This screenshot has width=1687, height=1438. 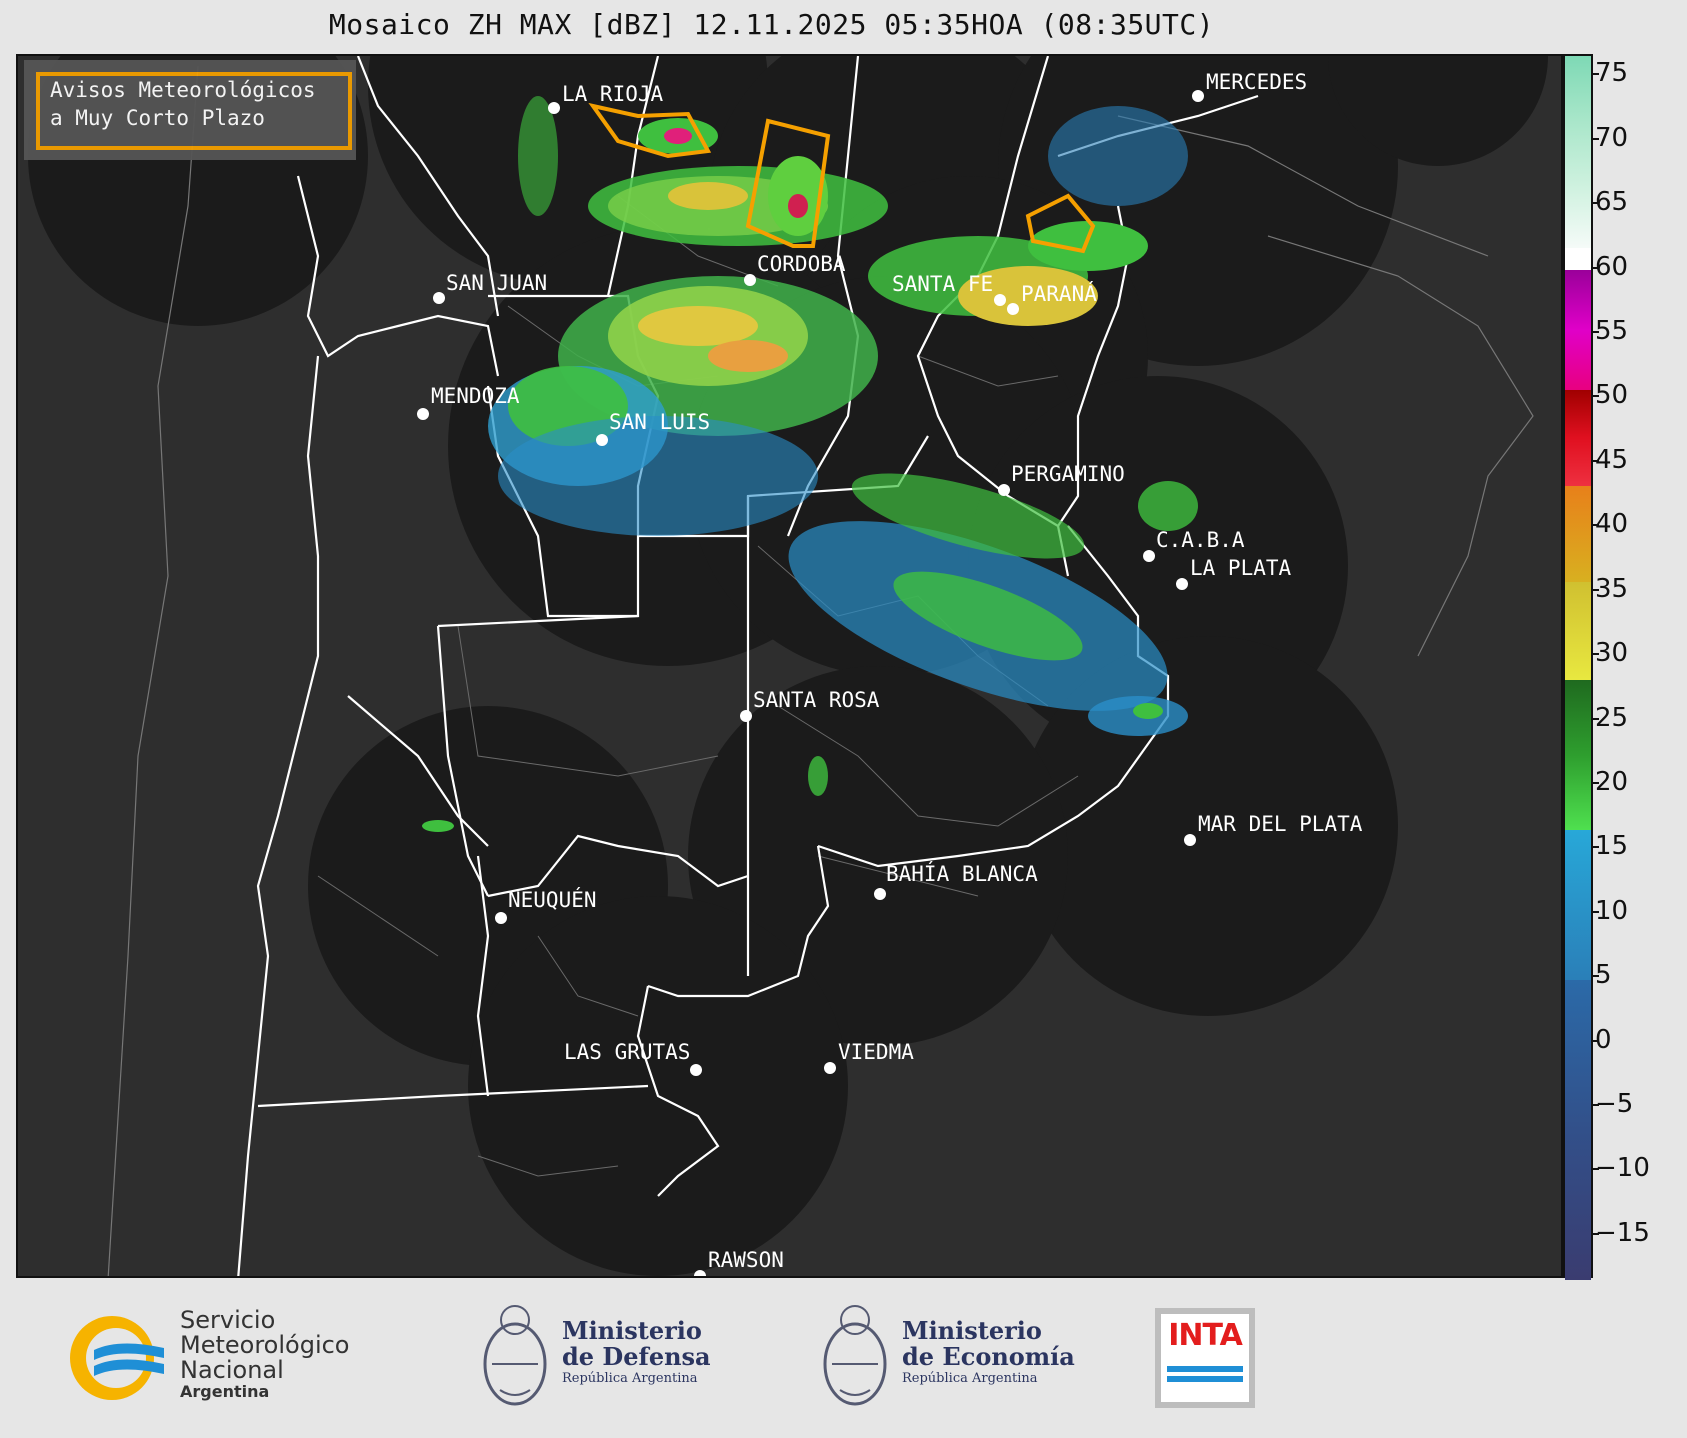 I want to click on city-marker-san-luis, so click(x=602, y=440).